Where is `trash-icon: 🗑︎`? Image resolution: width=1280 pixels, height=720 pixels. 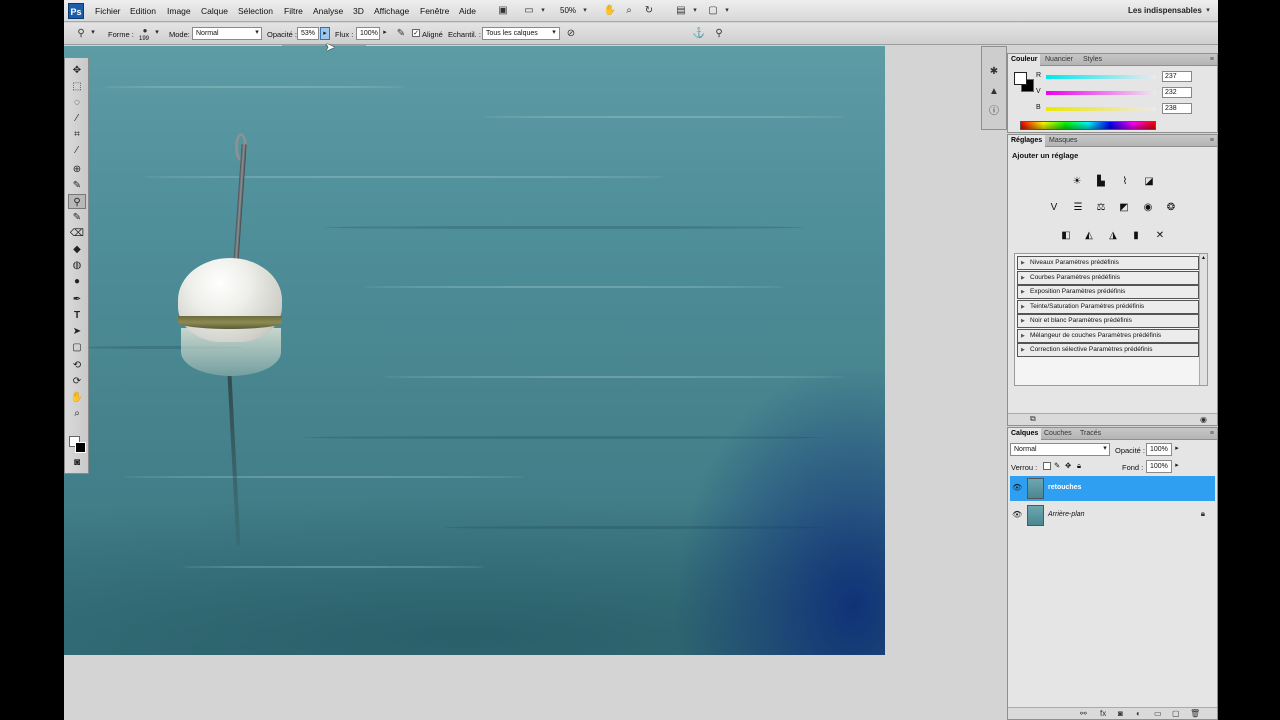 trash-icon: 🗑︎ is located at coordinates (1195, 713).